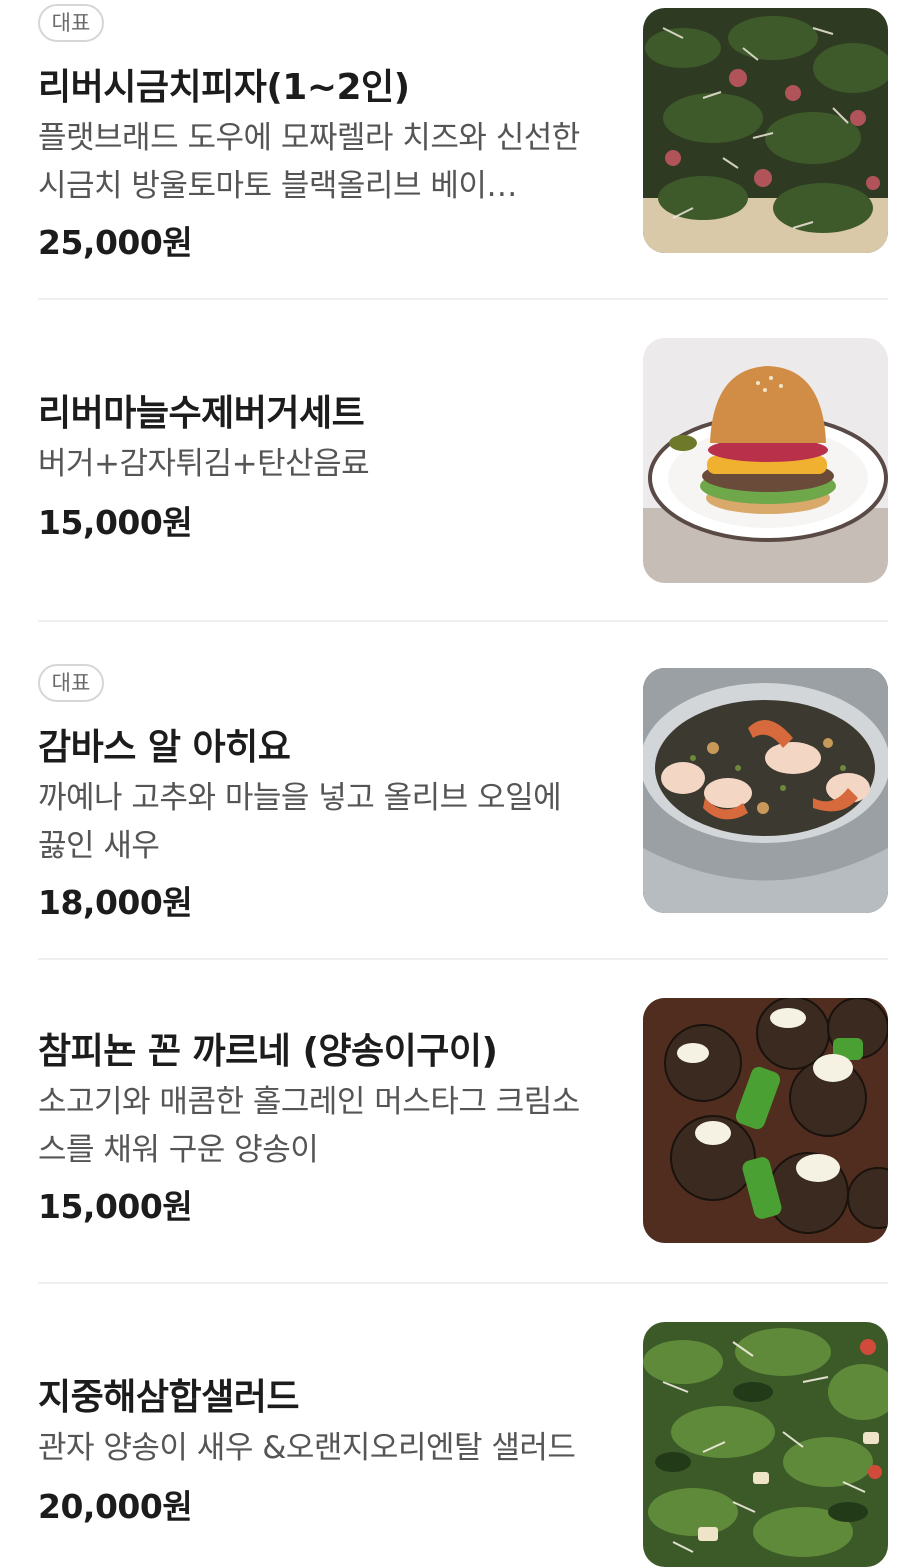  Describe the element at coordinates (300, 822) in the screenshot. I see `menu-item-description: 까예나 고추와 마늘을 넣고 올리브 오일에 끓인 새우` at that location.